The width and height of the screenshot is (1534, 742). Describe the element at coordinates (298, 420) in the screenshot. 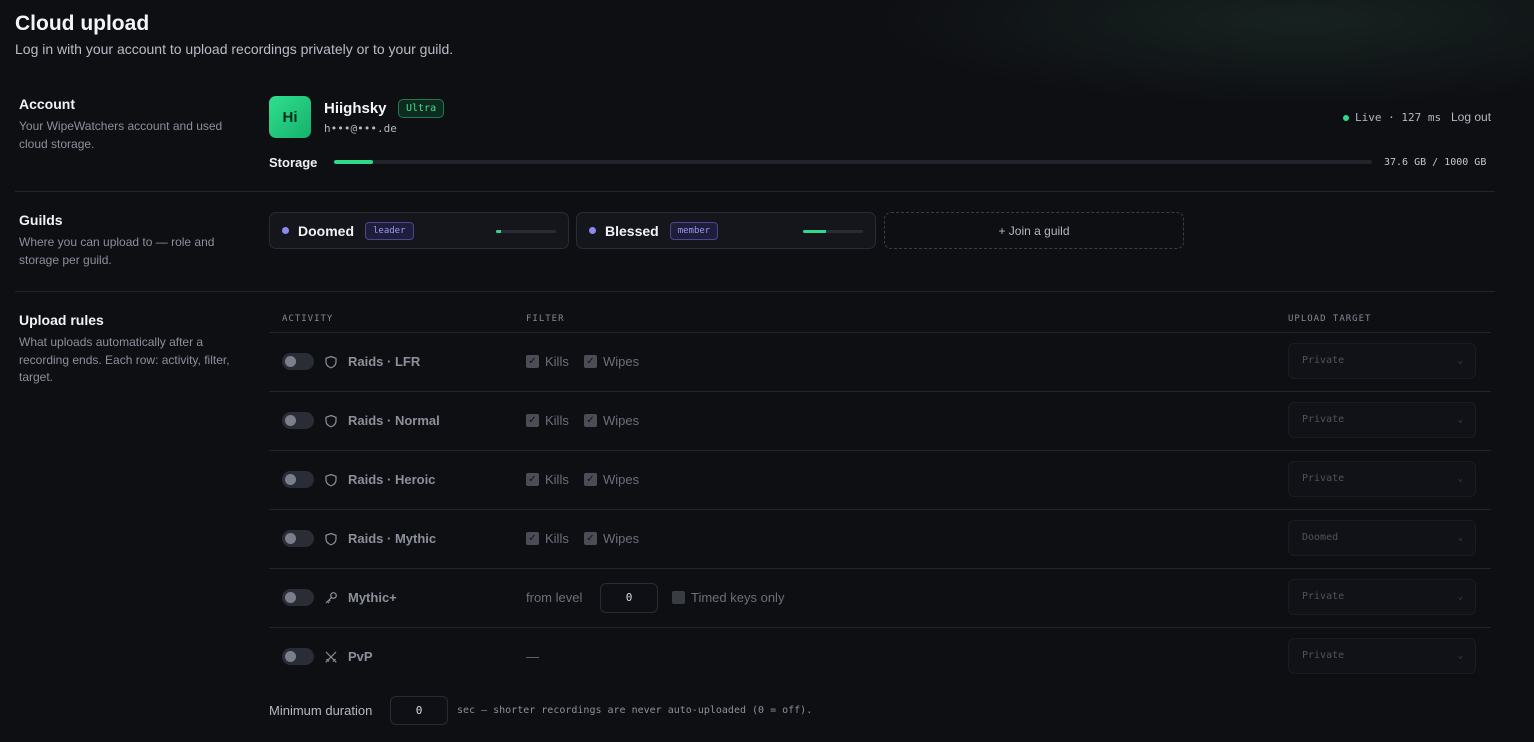

I see `toggle-raids-normal` at that location.